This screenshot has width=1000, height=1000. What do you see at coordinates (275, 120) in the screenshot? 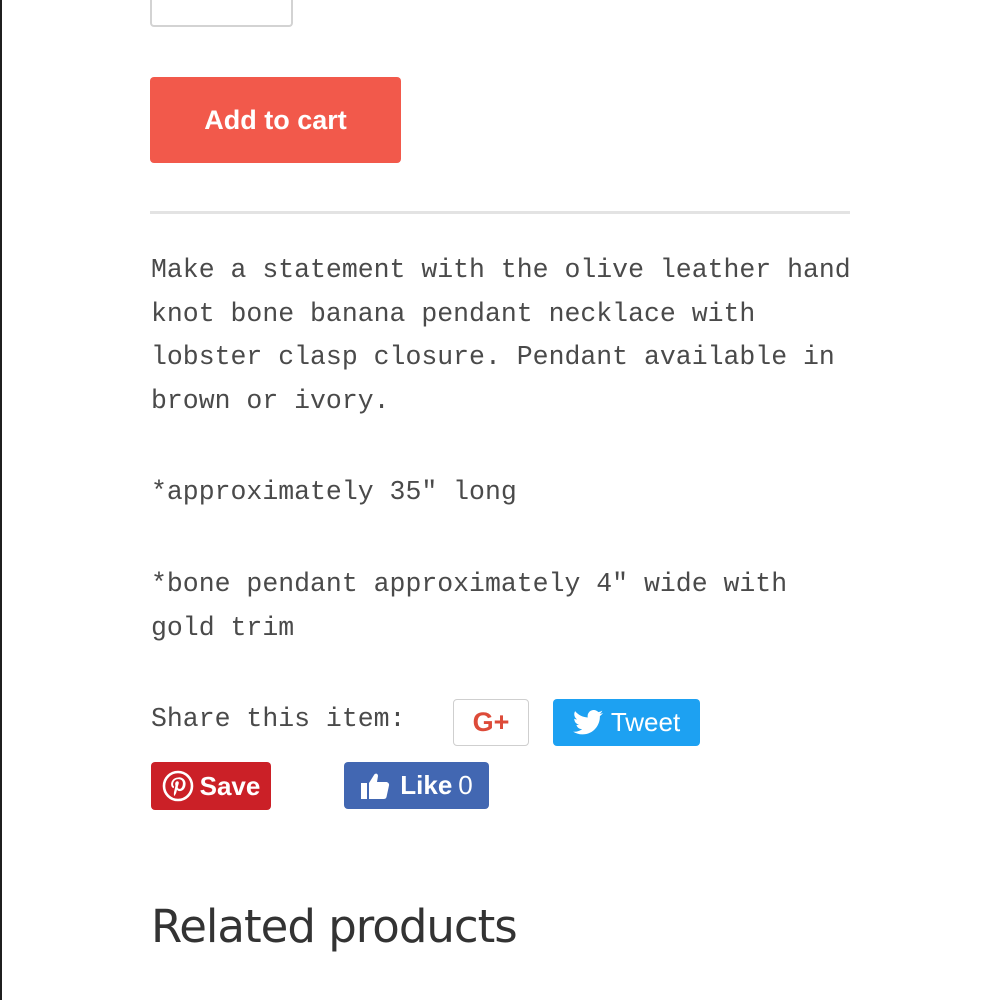
I see `add-to-cart-button: Add to cart` at bounding box center [275, 120].